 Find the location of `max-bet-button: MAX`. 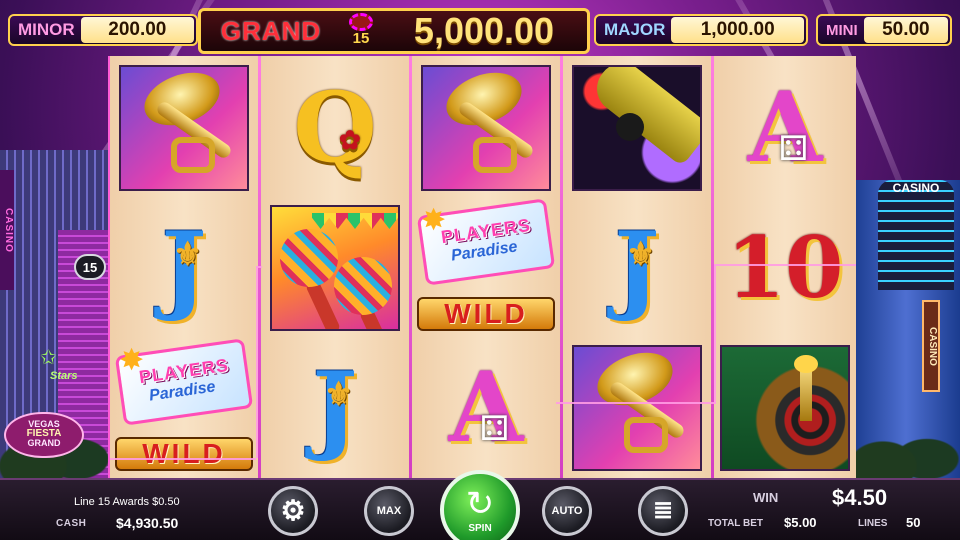

max-bet-button: MAX is located at coordinates (389, 511).